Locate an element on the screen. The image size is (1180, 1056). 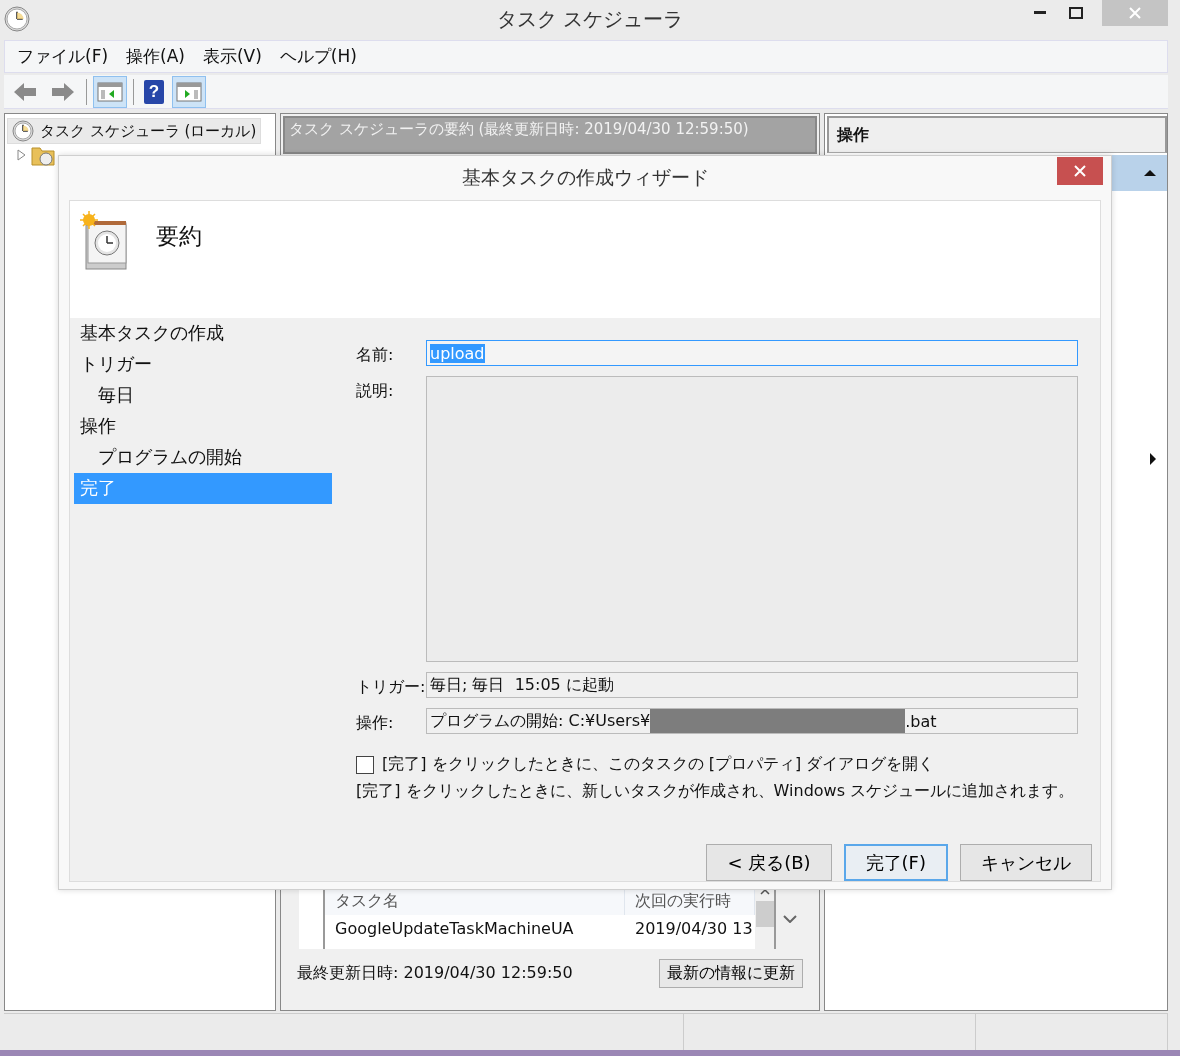
close-button is located at coordinates (1135, 13).